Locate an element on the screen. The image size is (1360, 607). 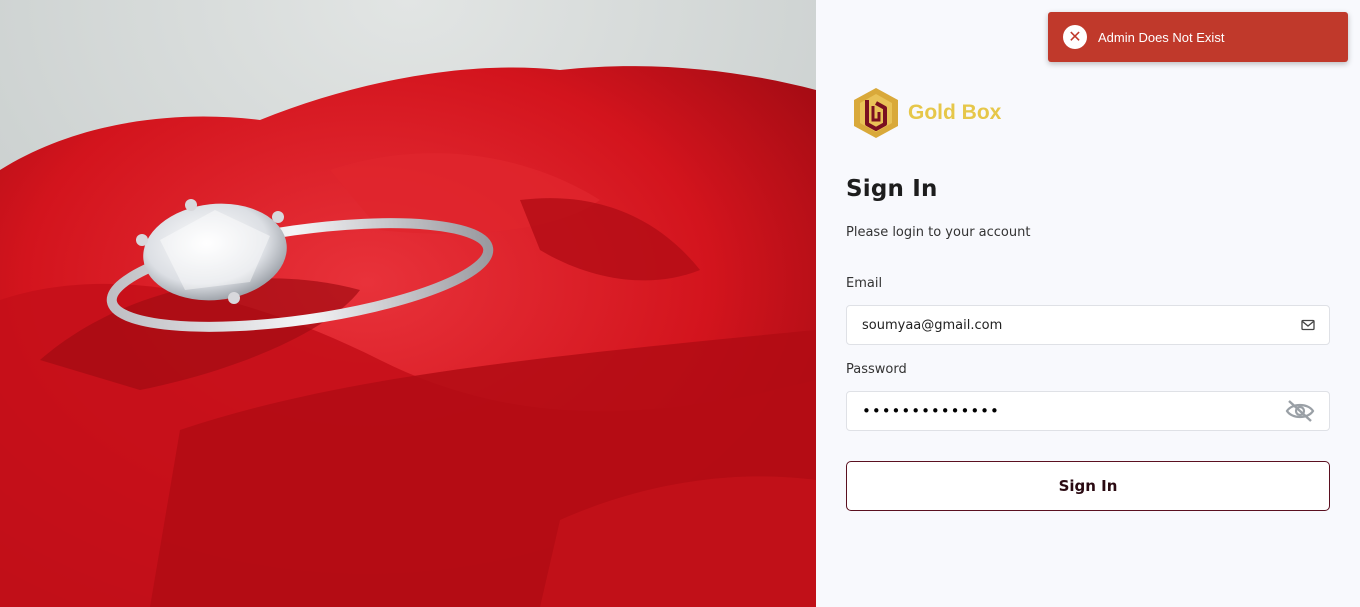
email-label: Email is located at coordinates (864, 283).